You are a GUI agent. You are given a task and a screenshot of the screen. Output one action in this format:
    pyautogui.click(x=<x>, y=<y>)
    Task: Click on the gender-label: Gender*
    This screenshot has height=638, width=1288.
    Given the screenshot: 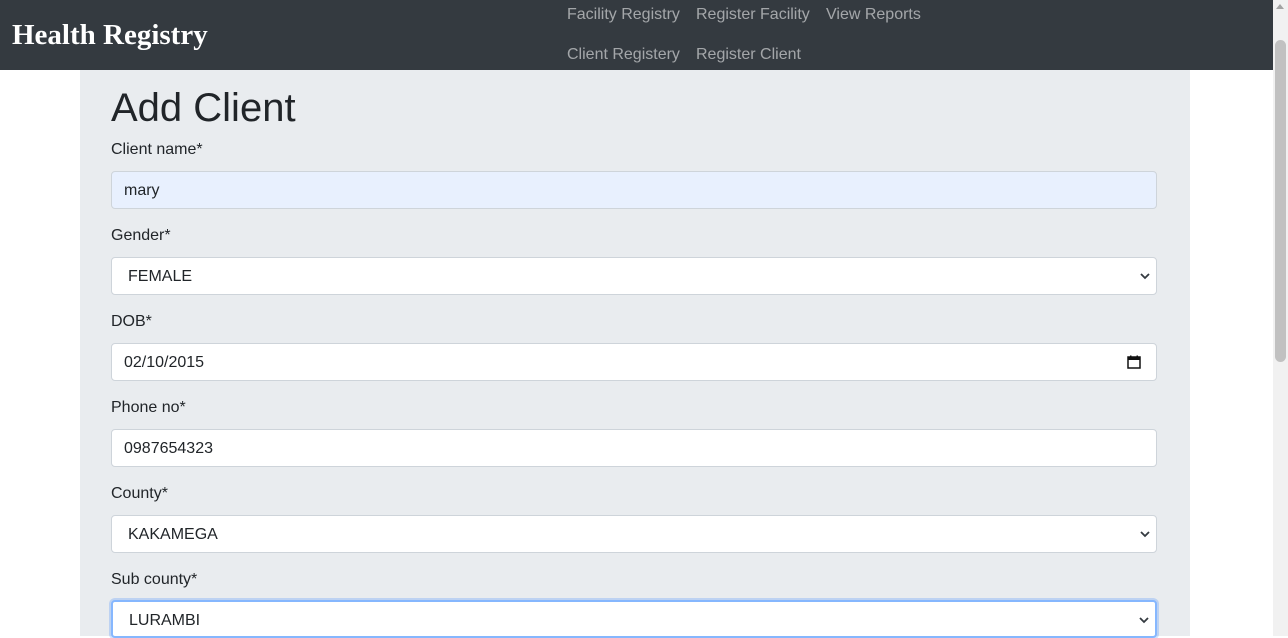 What is the action you would take?
    pyautogui.click(x=141, y=235)
    